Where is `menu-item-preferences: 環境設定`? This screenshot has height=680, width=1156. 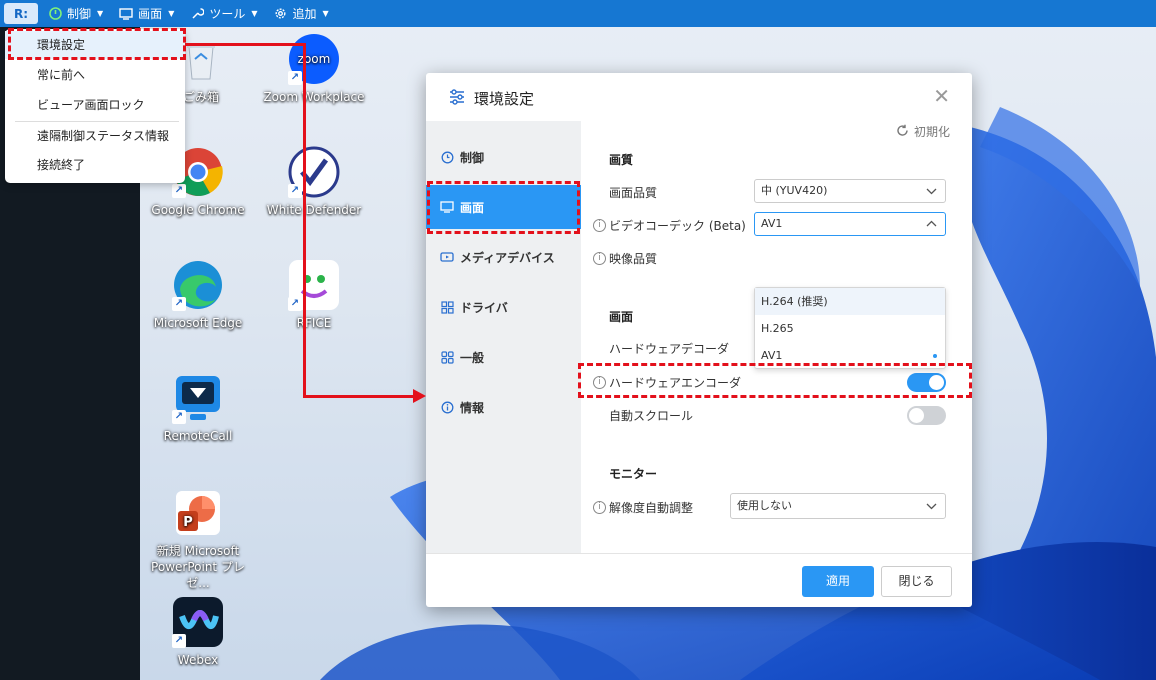 menu-item-preferences: 環境設定 is located at coordinates (95, 45).